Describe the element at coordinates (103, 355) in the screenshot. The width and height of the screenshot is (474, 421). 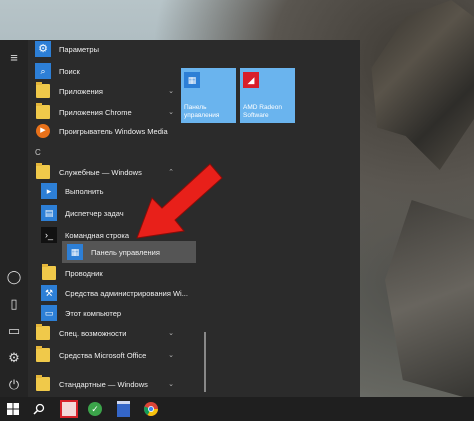
I see `app-label: Средства Microsoft Office` at that location.